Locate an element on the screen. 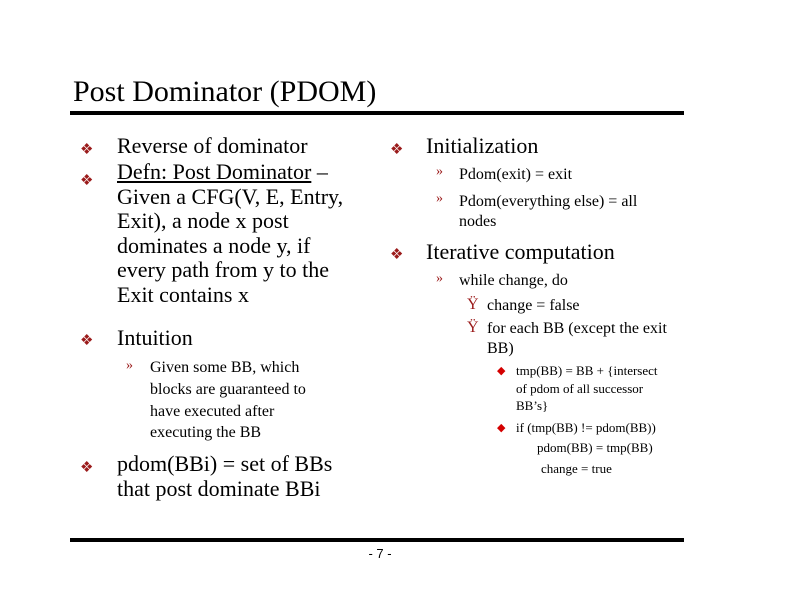  init-item-line: nodes is located at coordinates (478, 221).